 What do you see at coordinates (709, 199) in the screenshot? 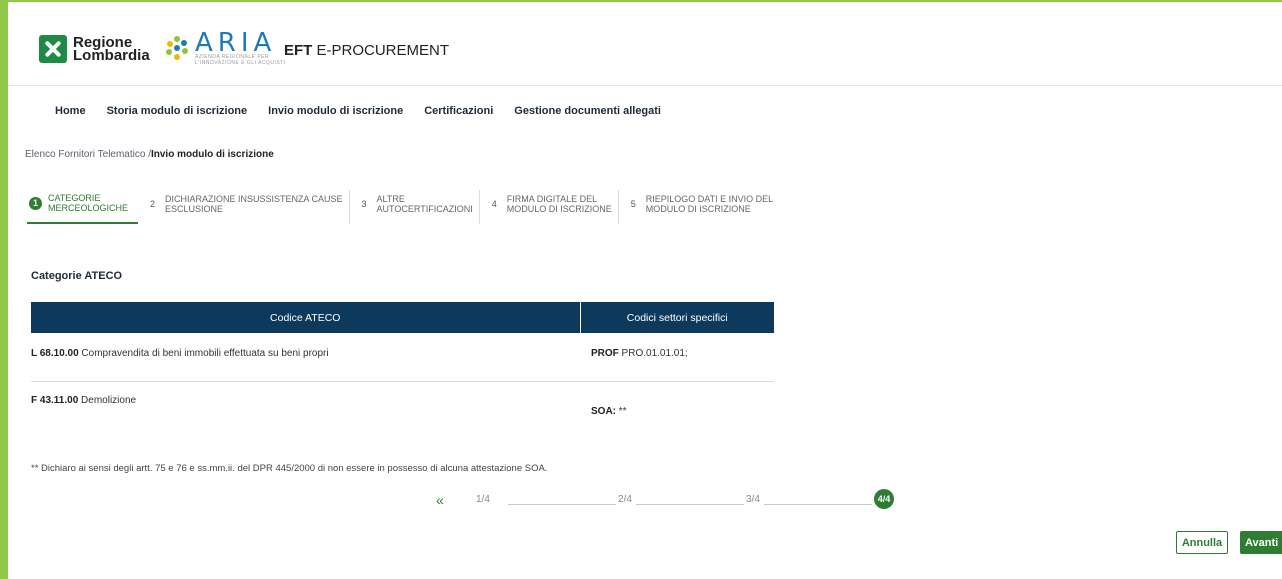
I see `step-label-line1: RIEPILOGO DATI E INVIO DEL` at bounding box center [709, 199].